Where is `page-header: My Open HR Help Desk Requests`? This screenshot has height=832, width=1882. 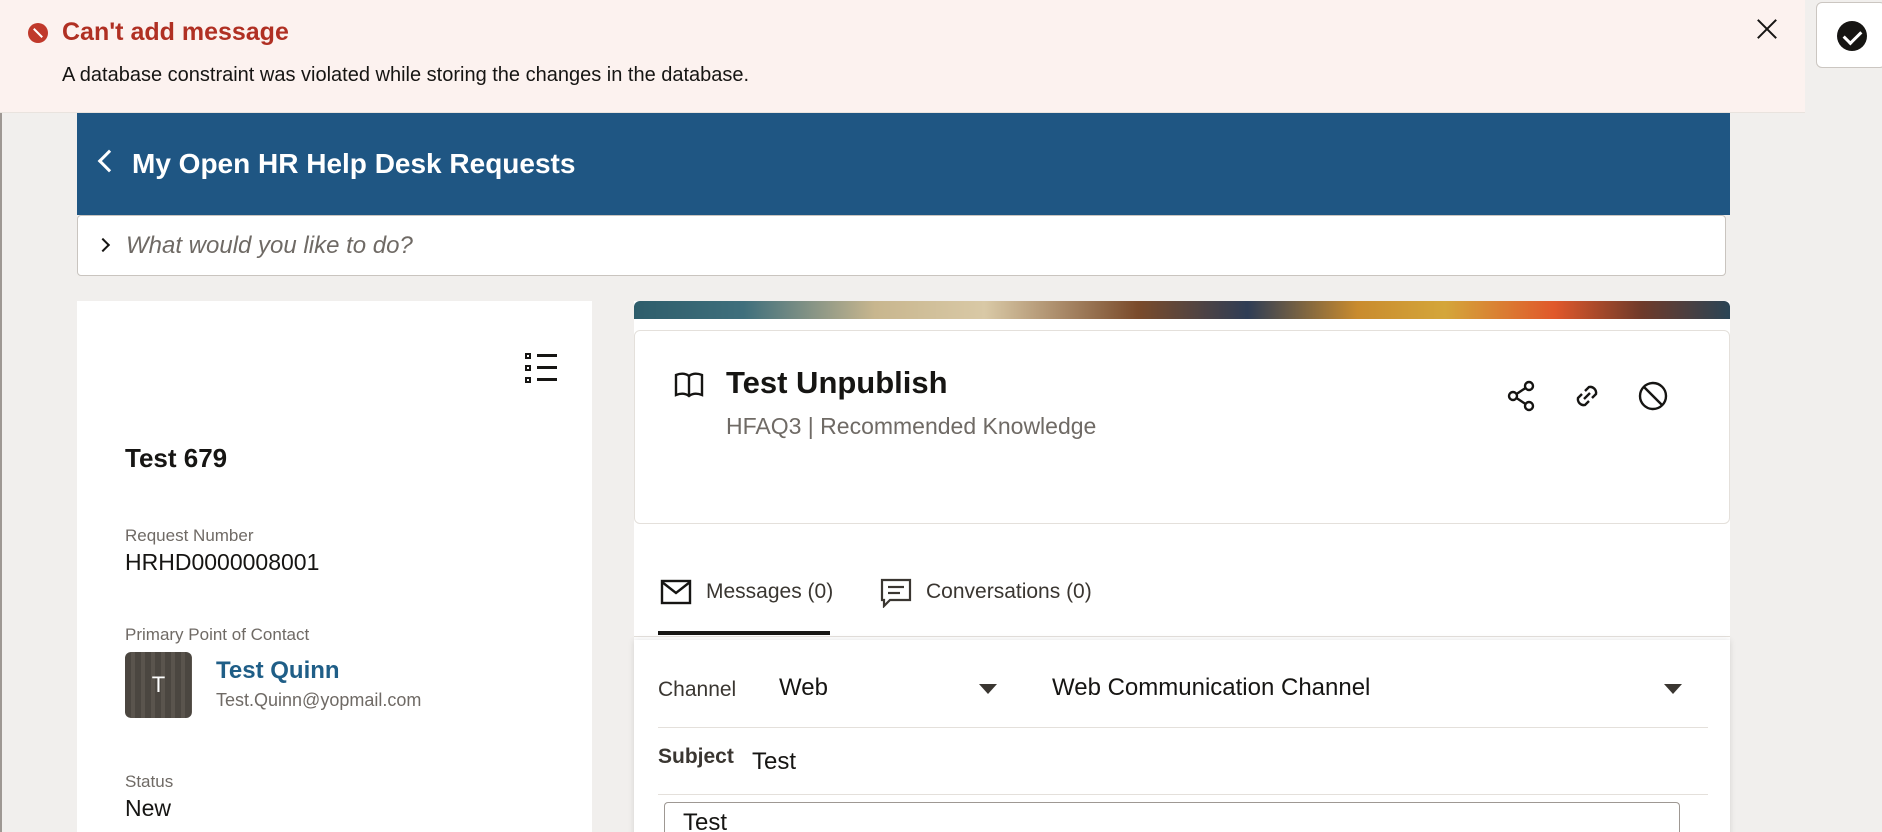
page-header: My Open HR Help Desk Requests is located at coordinates (903, 164).